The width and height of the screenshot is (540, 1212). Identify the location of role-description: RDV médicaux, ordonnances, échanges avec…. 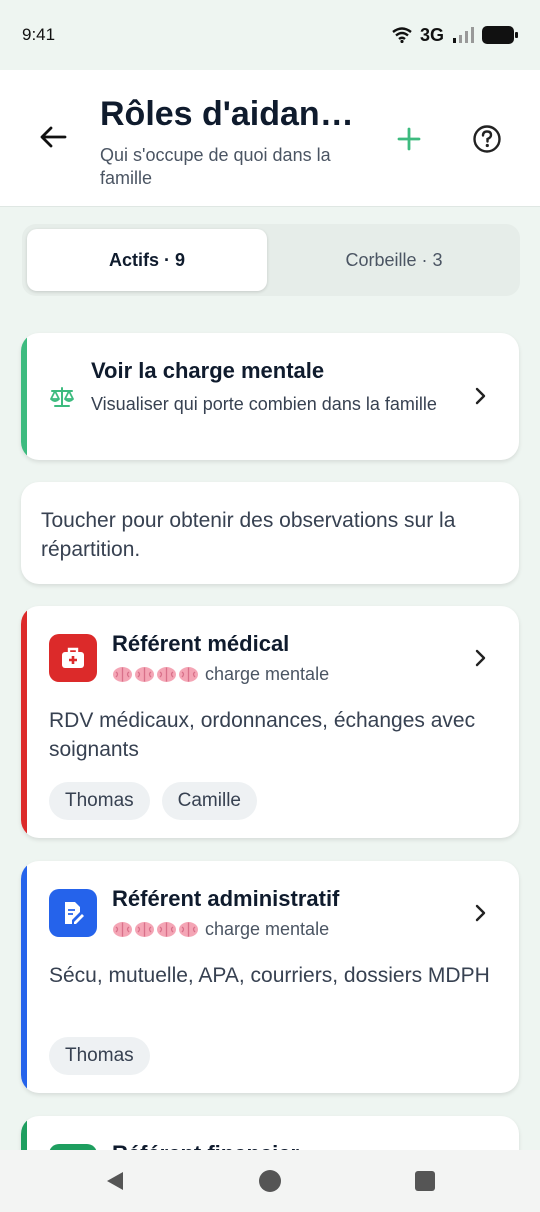
(262, 735).